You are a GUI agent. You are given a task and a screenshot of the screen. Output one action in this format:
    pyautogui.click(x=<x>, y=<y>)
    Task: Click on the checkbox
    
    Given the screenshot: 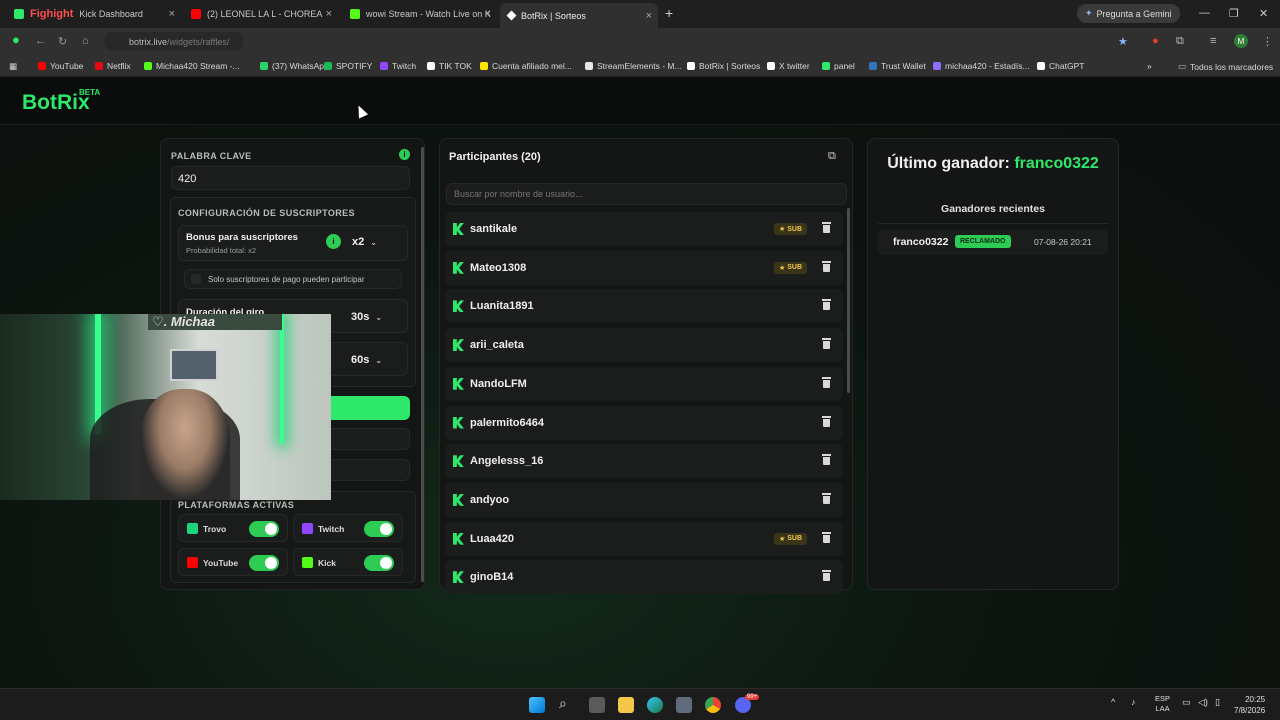 What is the action you would take?
    pyautogui.click(x=196, y=279)
    